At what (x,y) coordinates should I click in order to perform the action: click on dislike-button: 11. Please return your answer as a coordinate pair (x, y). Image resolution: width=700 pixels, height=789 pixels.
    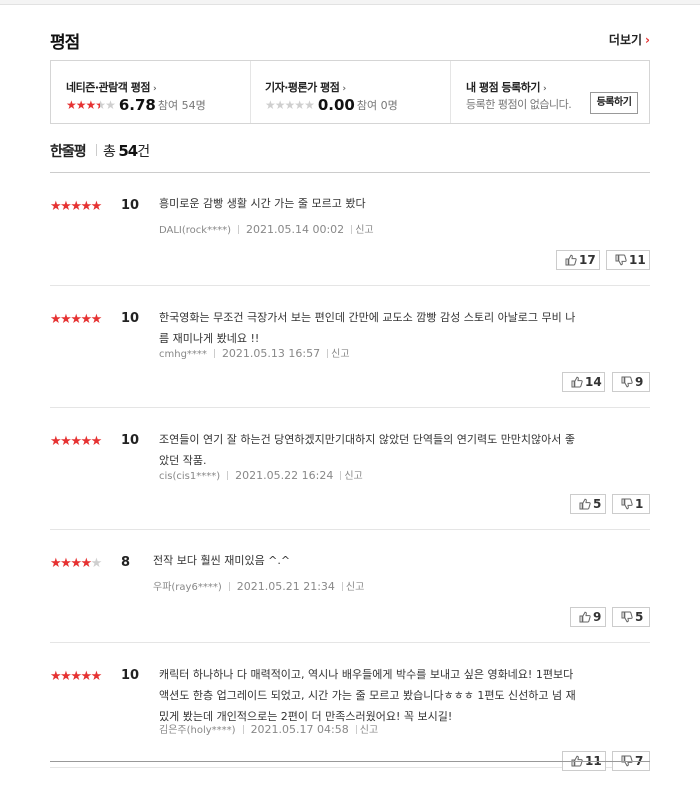
    Looking at the image, I should click on (628, 260).